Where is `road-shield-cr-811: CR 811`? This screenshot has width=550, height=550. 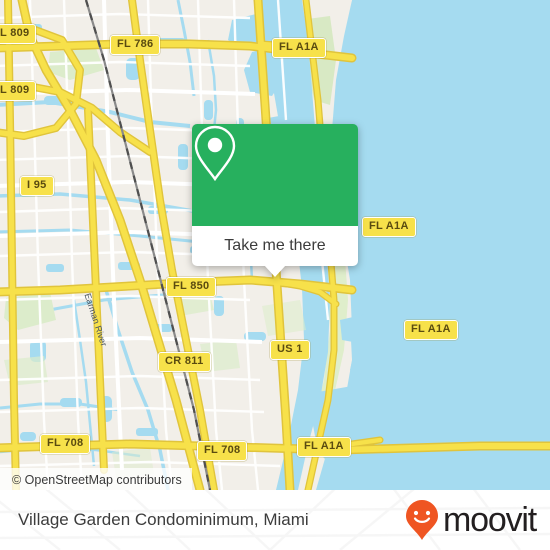
road-shield-cr-811: CR 811 is located at coordinates (184, 362).